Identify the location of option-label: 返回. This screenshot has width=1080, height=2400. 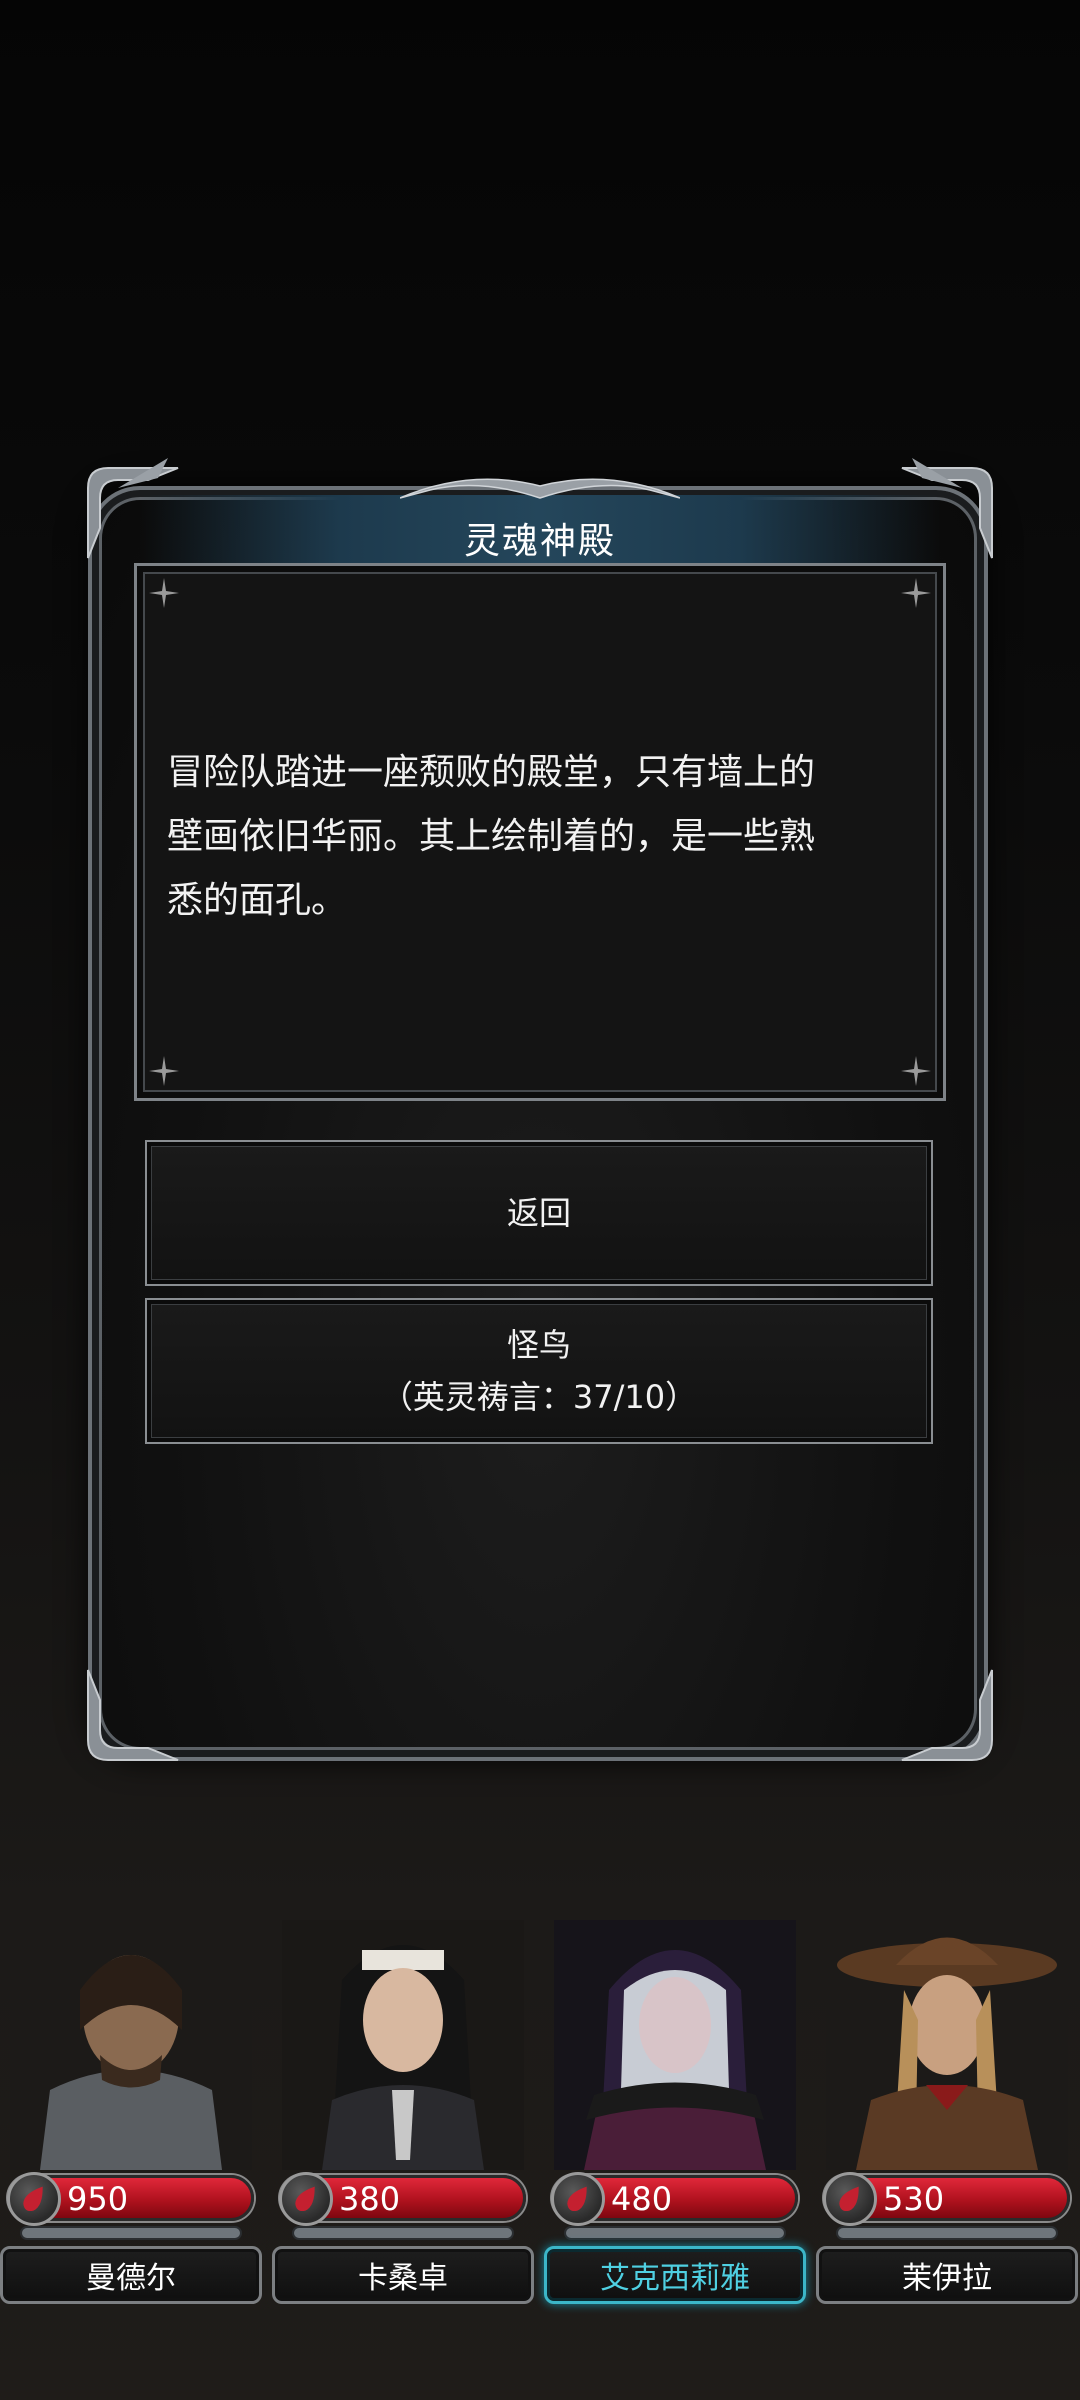
(538, 1213).